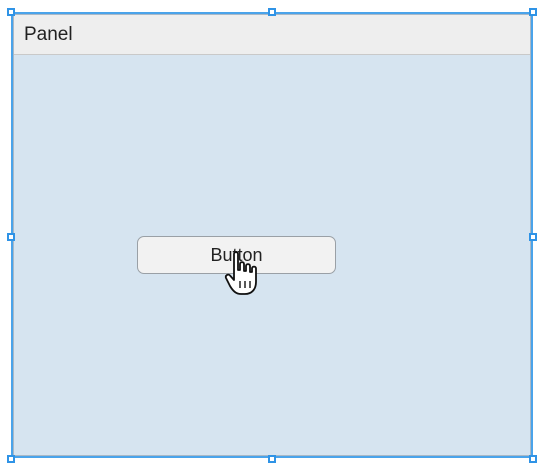  I want to click on resize-handle-bottom-left, so click(11, 459).